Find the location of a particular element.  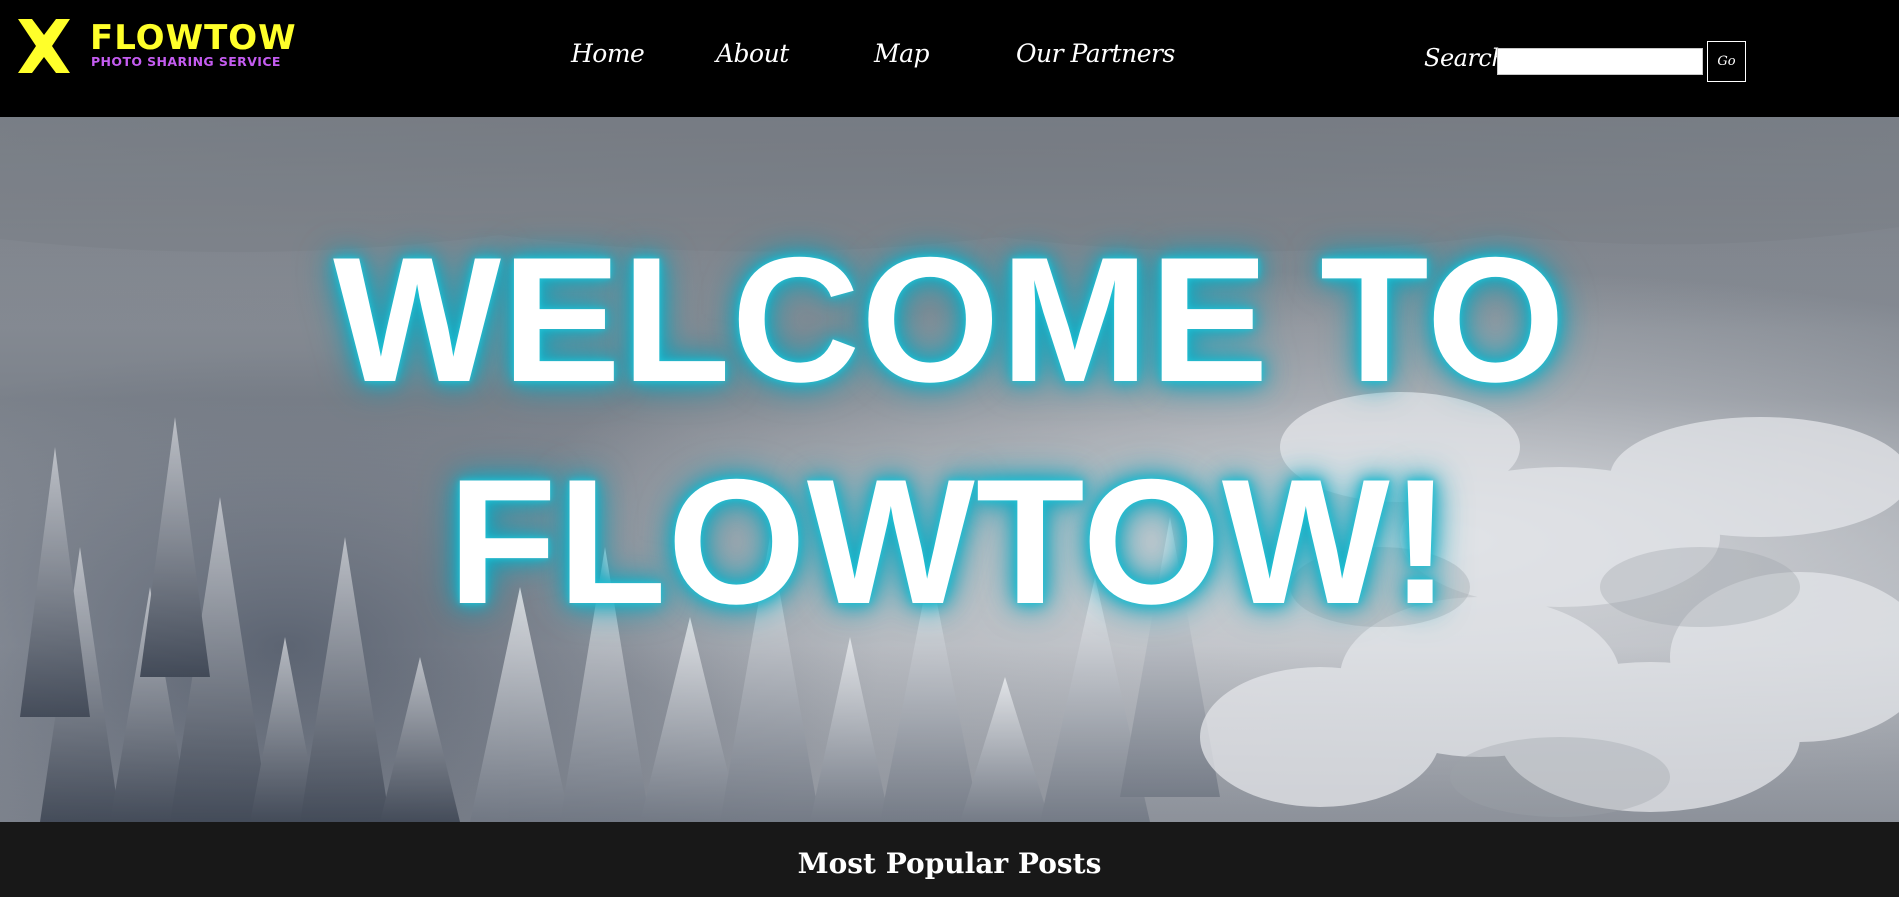

nav-link-map: Map is located at coordinates (902, 54).